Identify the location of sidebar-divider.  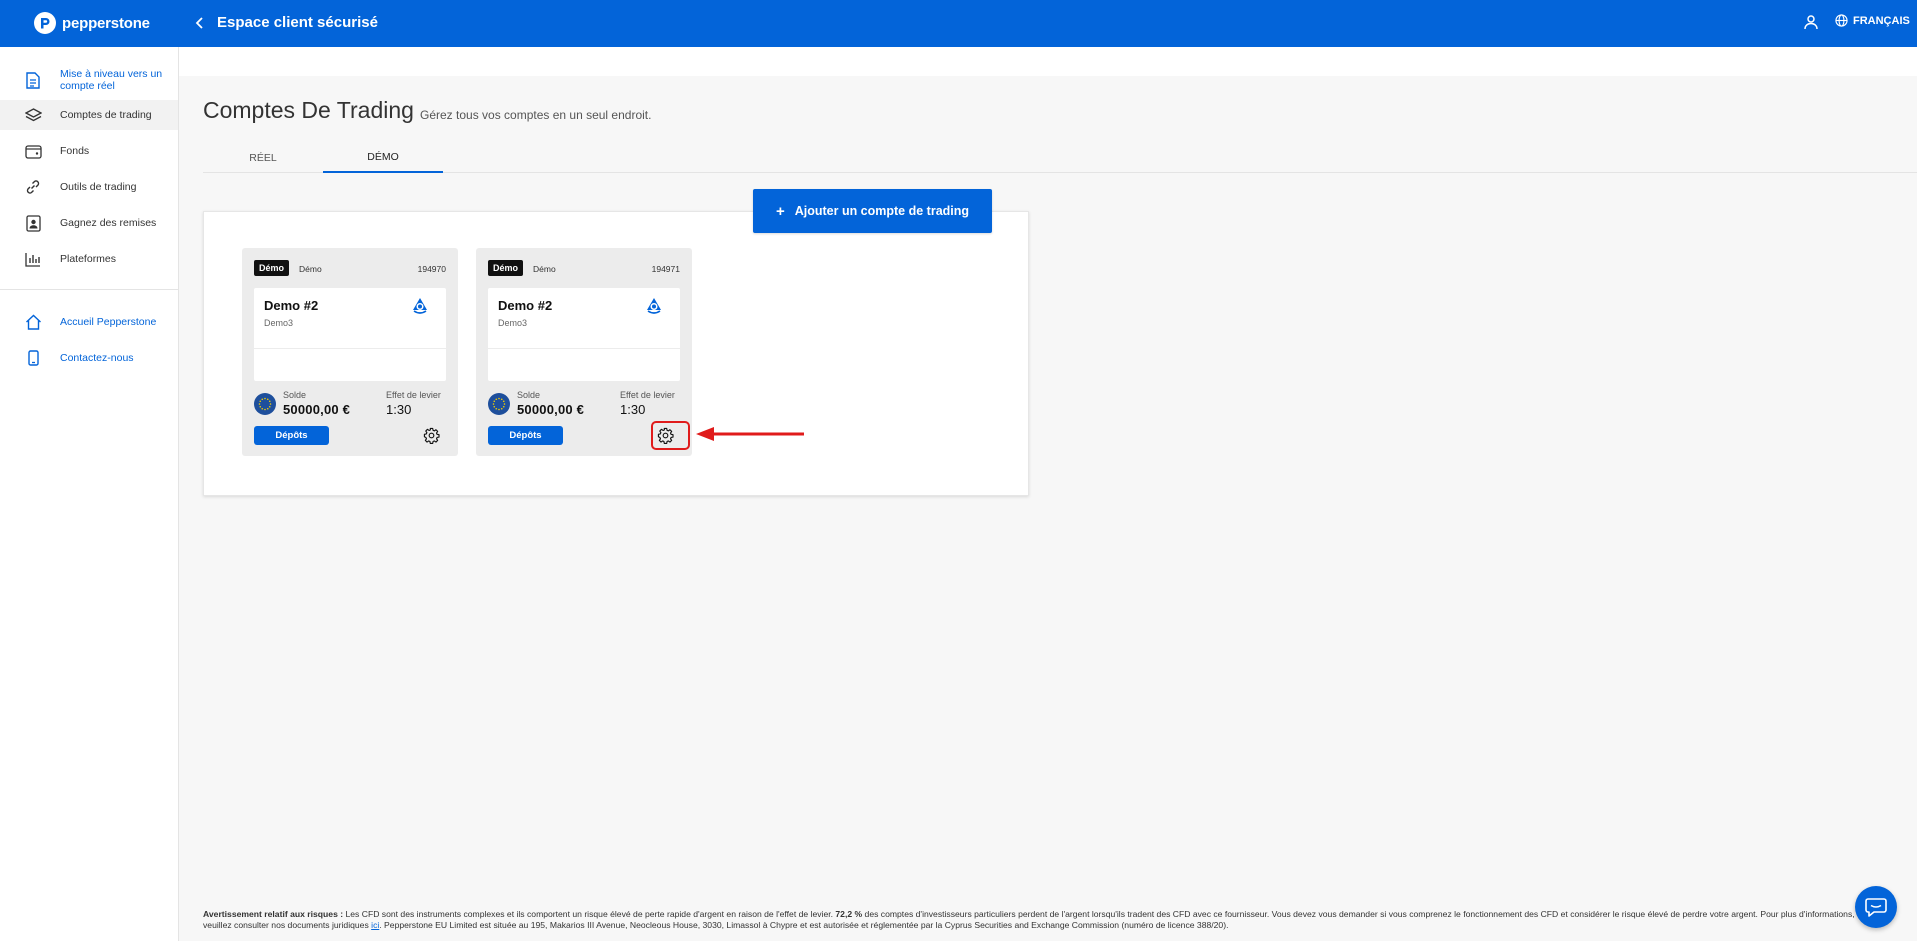
(89, 289).